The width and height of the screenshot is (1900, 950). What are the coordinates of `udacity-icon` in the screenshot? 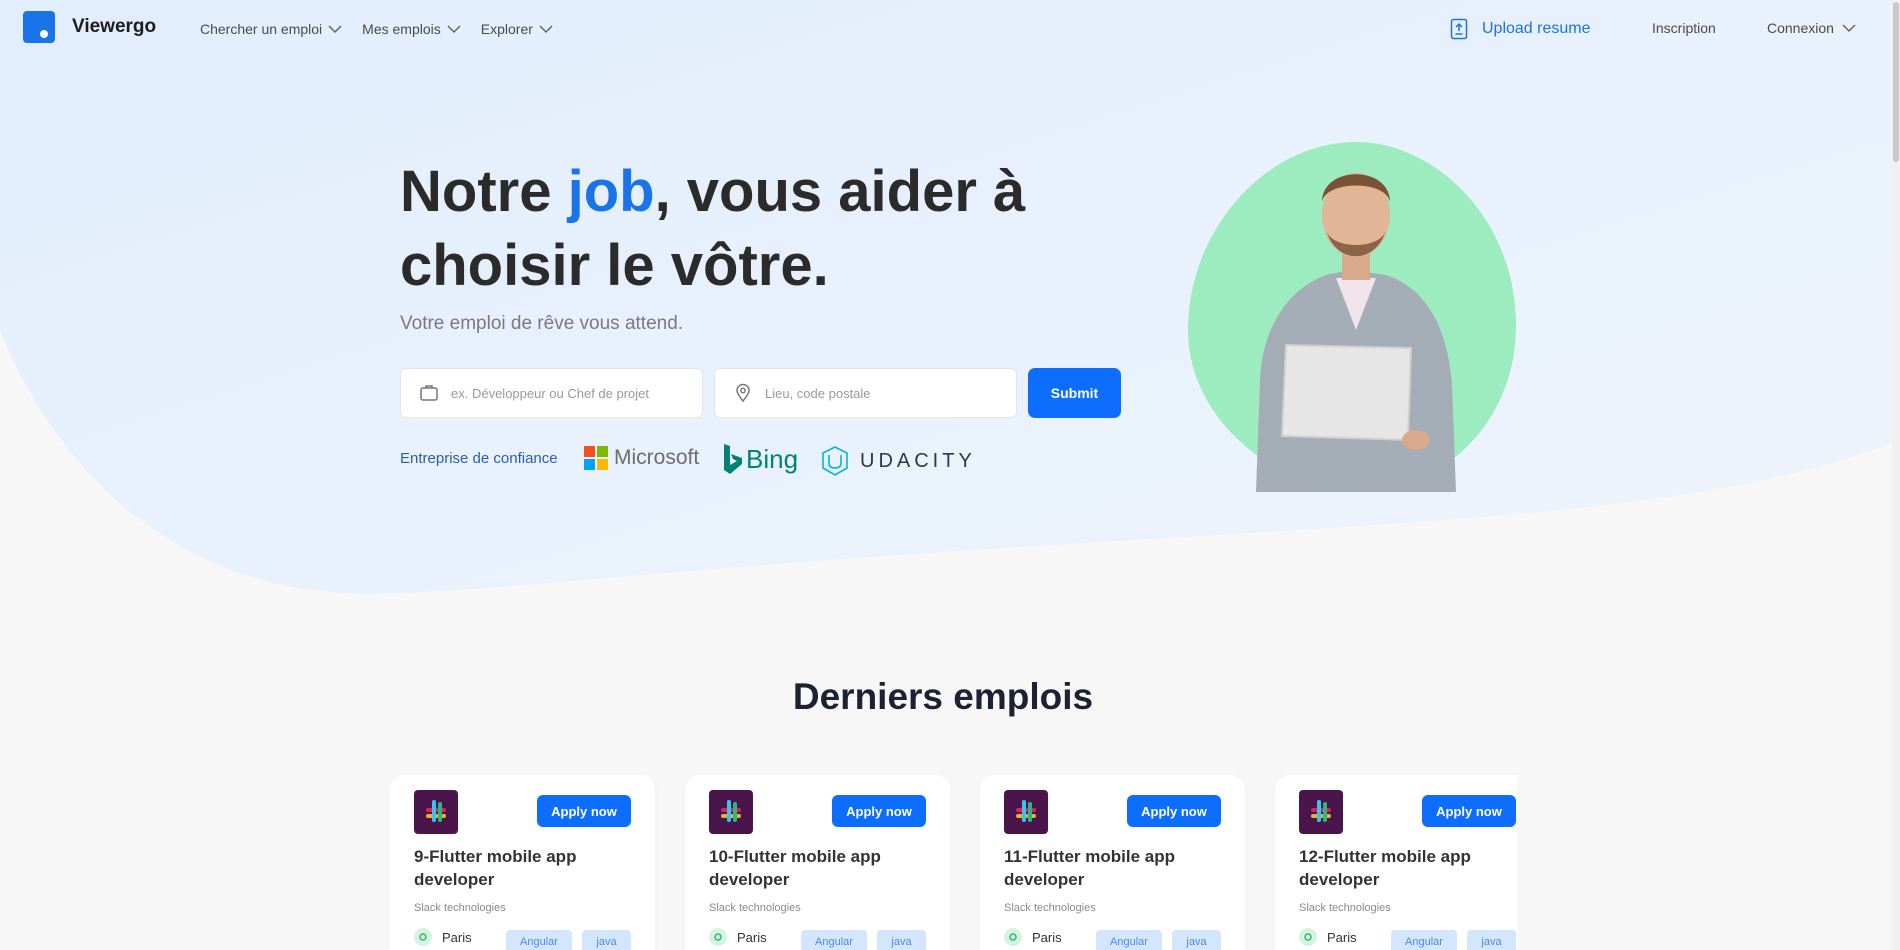 It's located at (835, 461).